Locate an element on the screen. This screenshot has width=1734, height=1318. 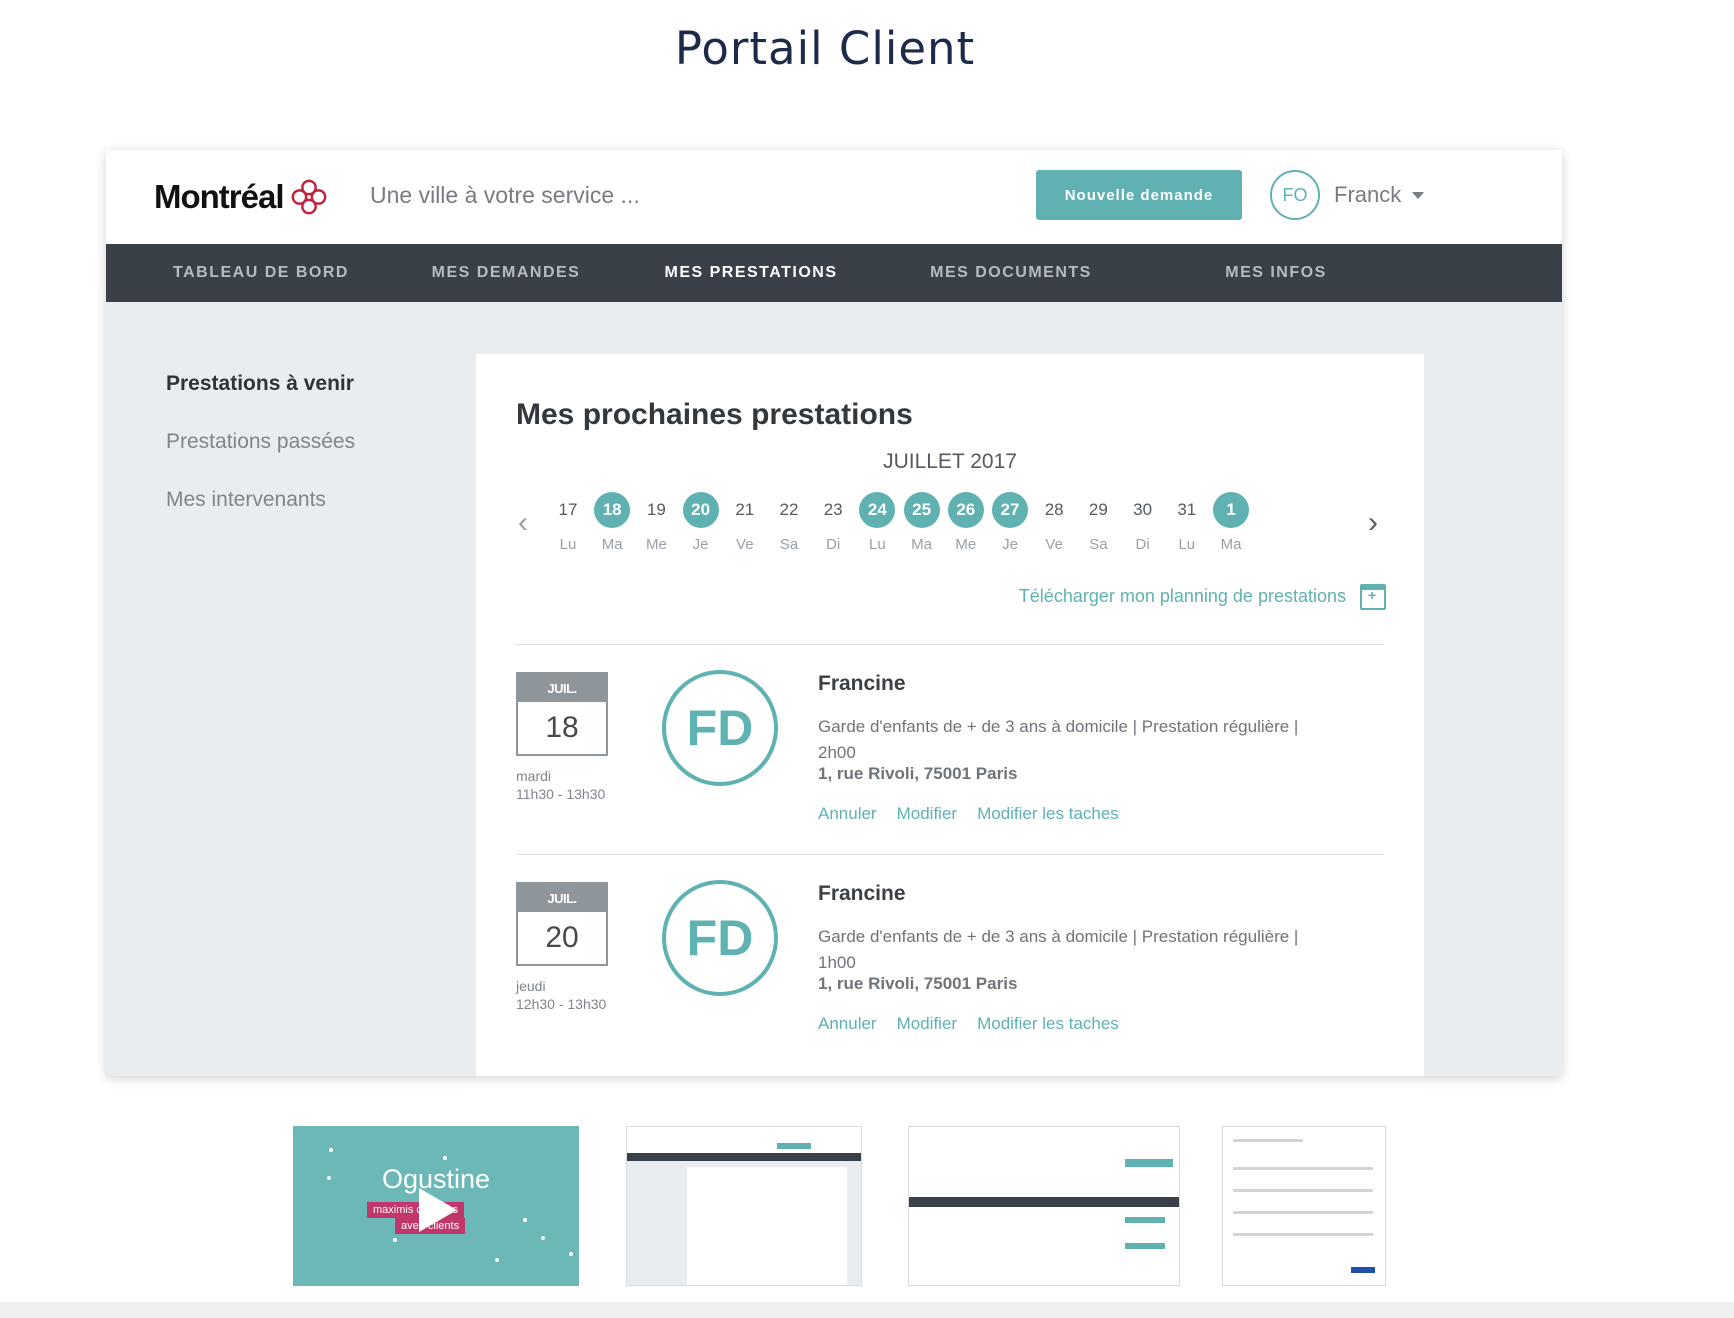
calendar-day: 1 Ma is located at coordinates (1231, 522).